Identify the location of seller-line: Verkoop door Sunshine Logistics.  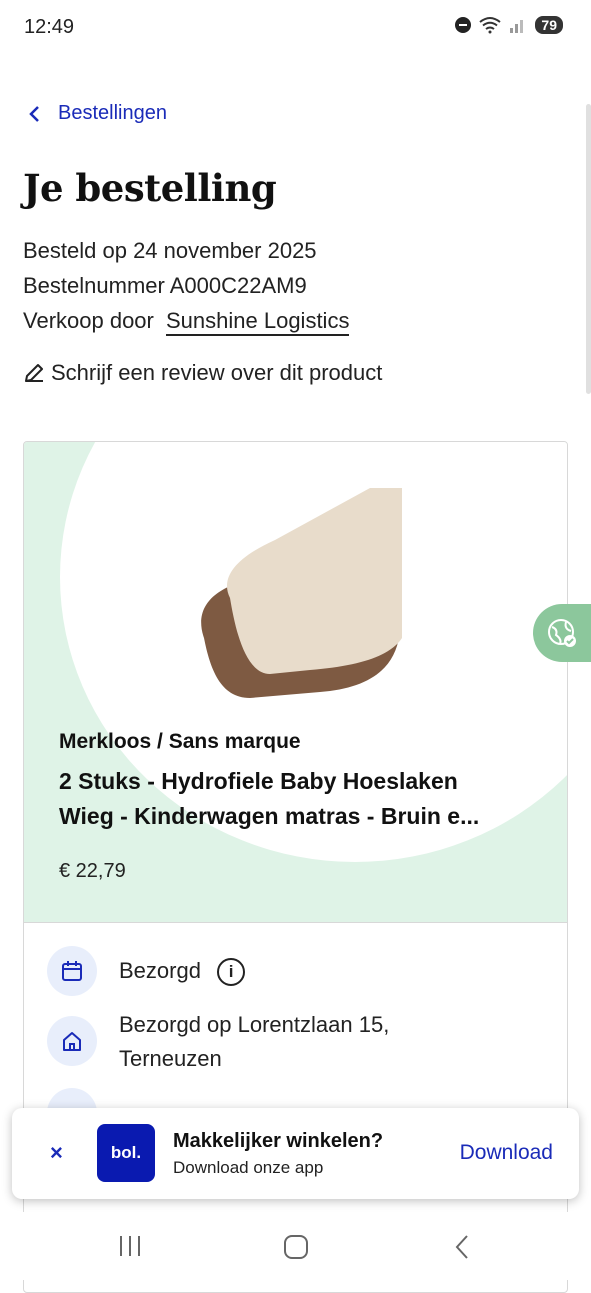
(186, 322).